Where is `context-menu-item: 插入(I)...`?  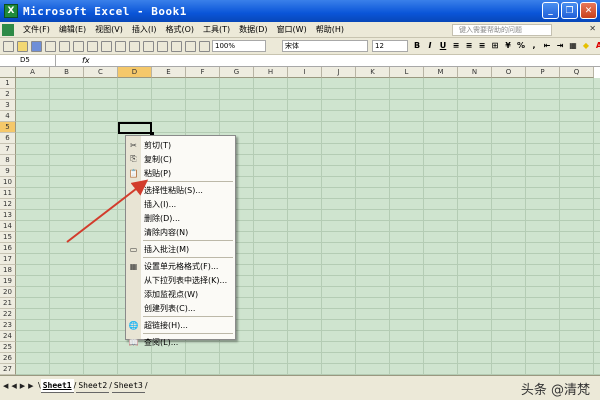
context-menu-item: 插入(I)... is located at coordinates (180, 204).